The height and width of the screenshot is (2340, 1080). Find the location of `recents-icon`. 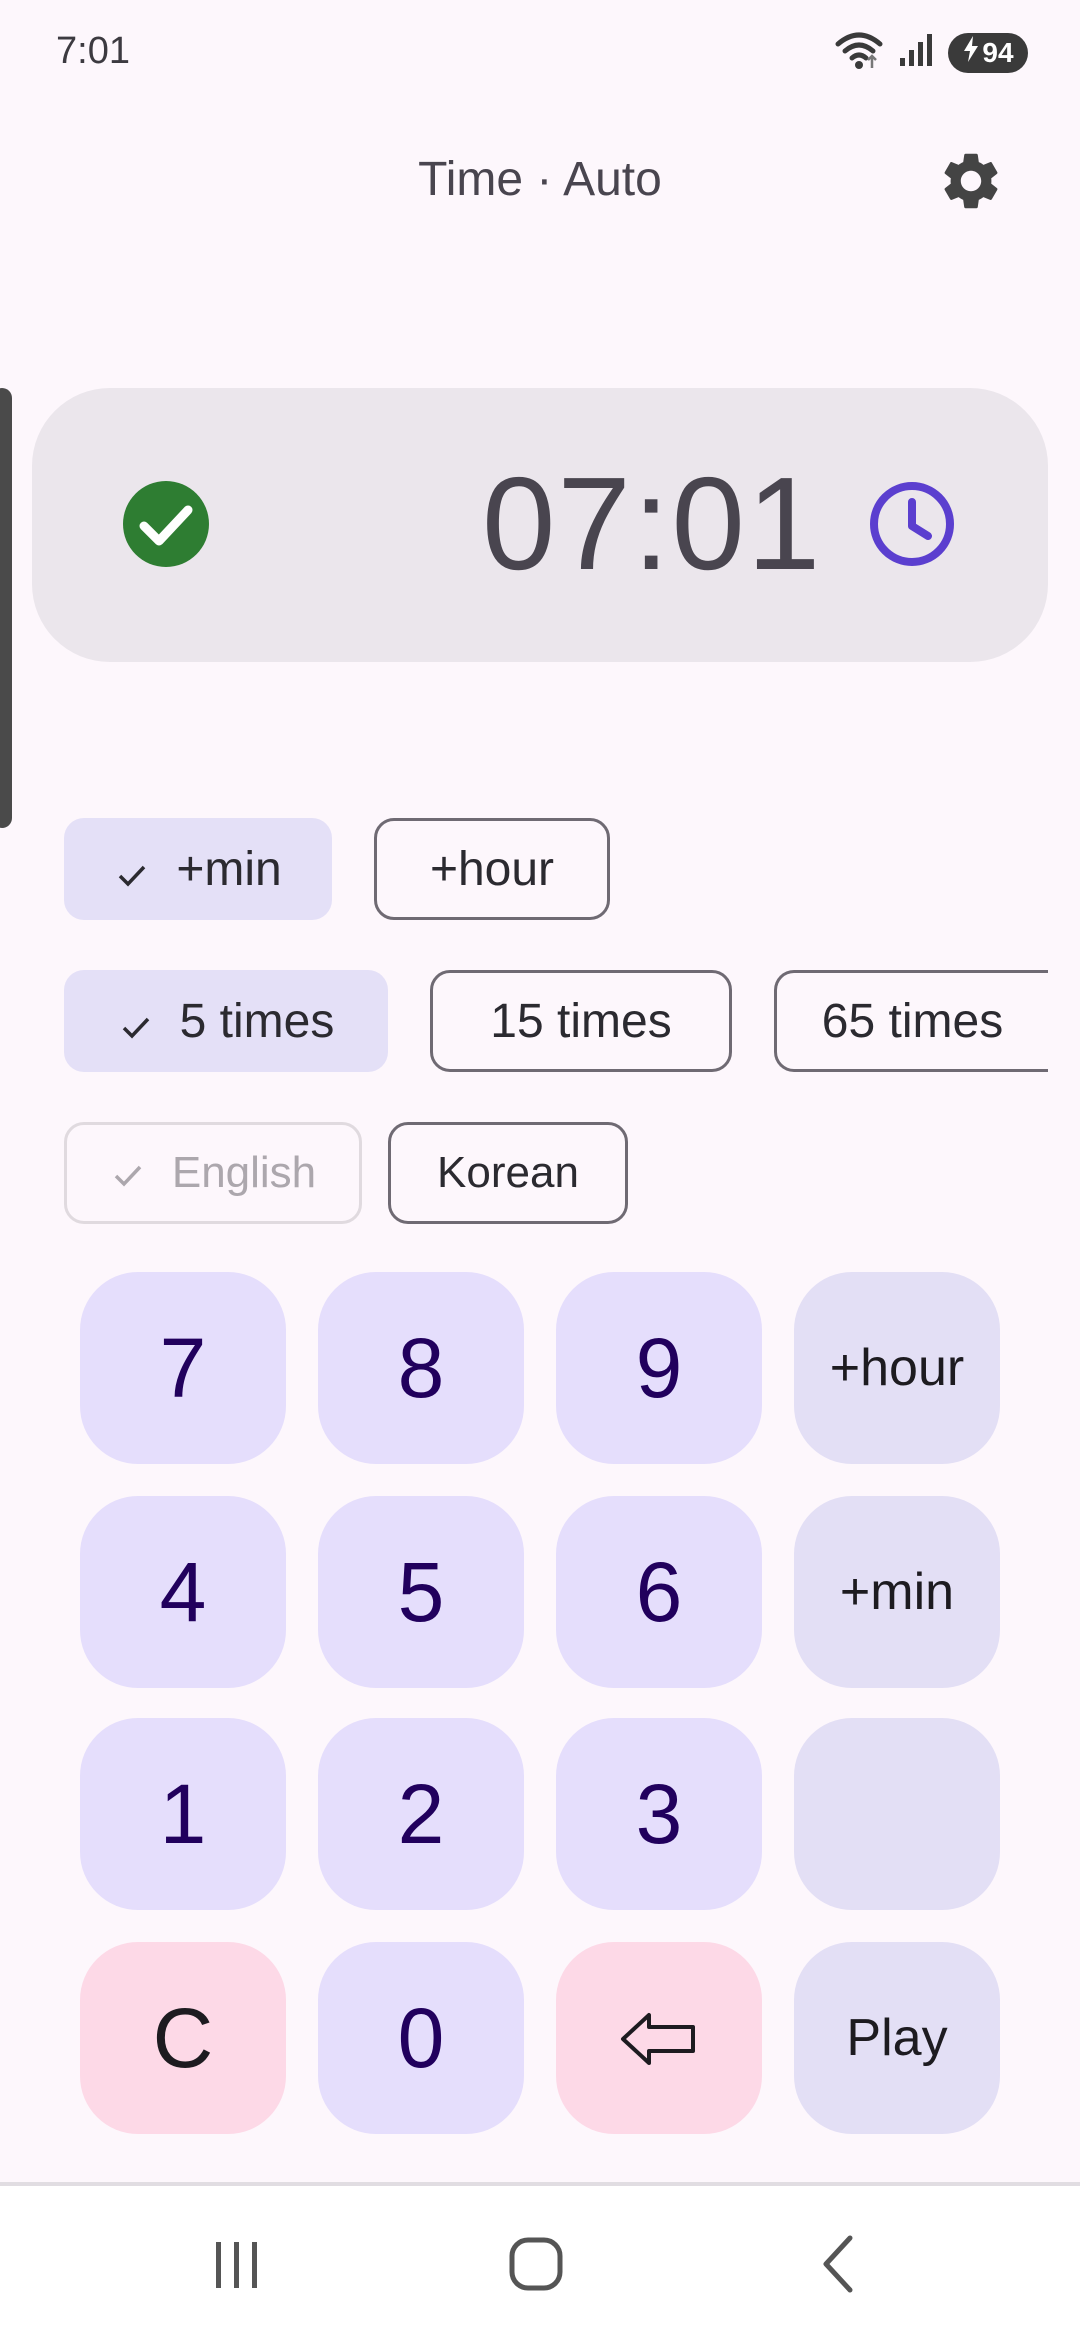

recents-icon is located at coordinates (236, 2266).